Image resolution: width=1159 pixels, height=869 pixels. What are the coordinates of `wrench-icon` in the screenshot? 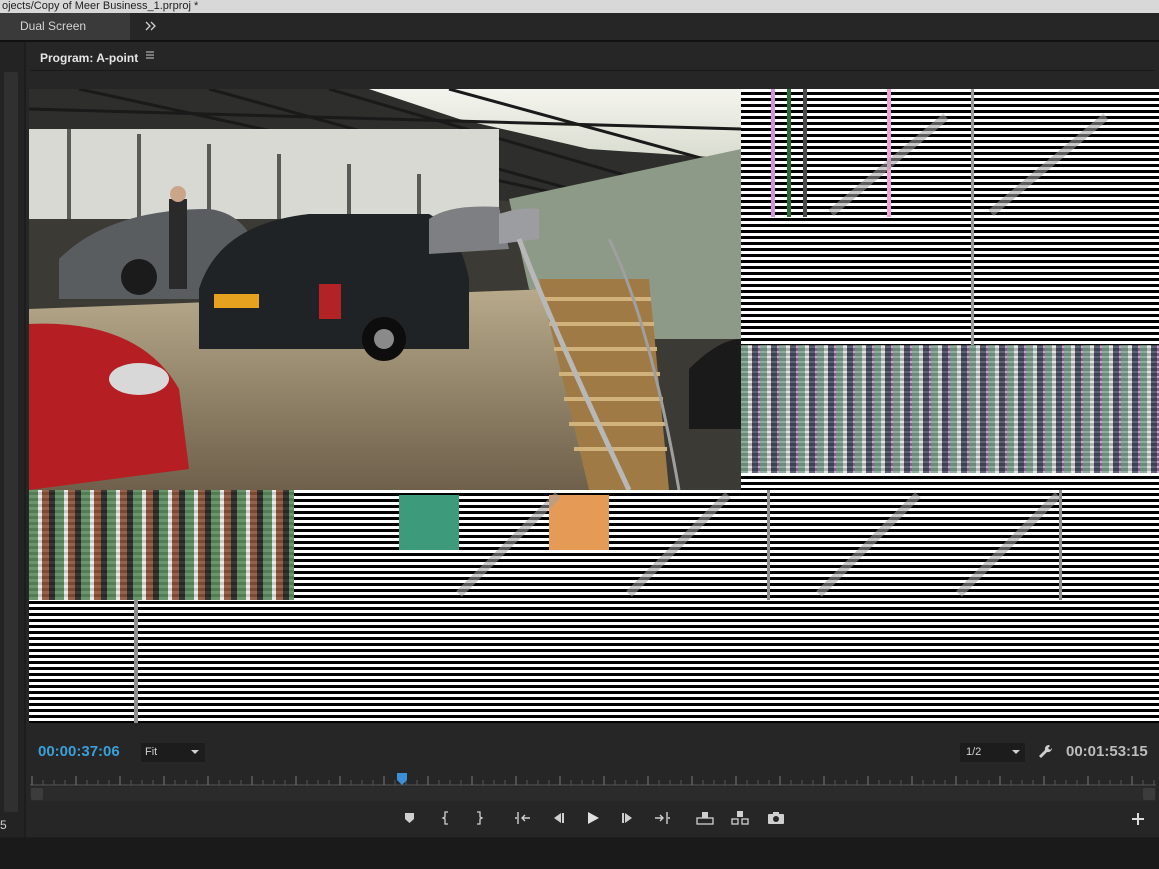 It's located at (1046, 752).